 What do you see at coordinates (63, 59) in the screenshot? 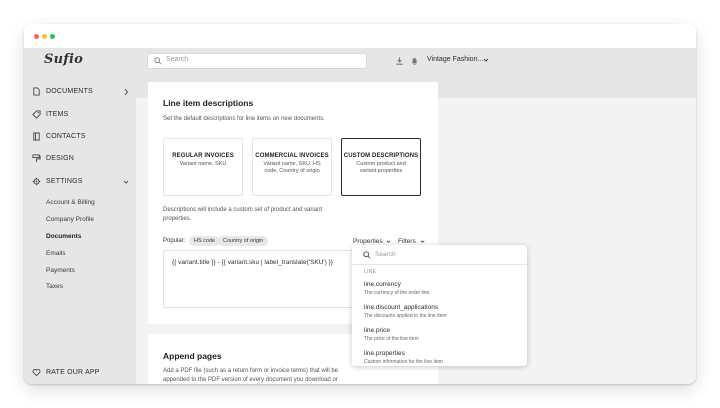
I see `logo: Sufio` at bounding box center [63, 59].